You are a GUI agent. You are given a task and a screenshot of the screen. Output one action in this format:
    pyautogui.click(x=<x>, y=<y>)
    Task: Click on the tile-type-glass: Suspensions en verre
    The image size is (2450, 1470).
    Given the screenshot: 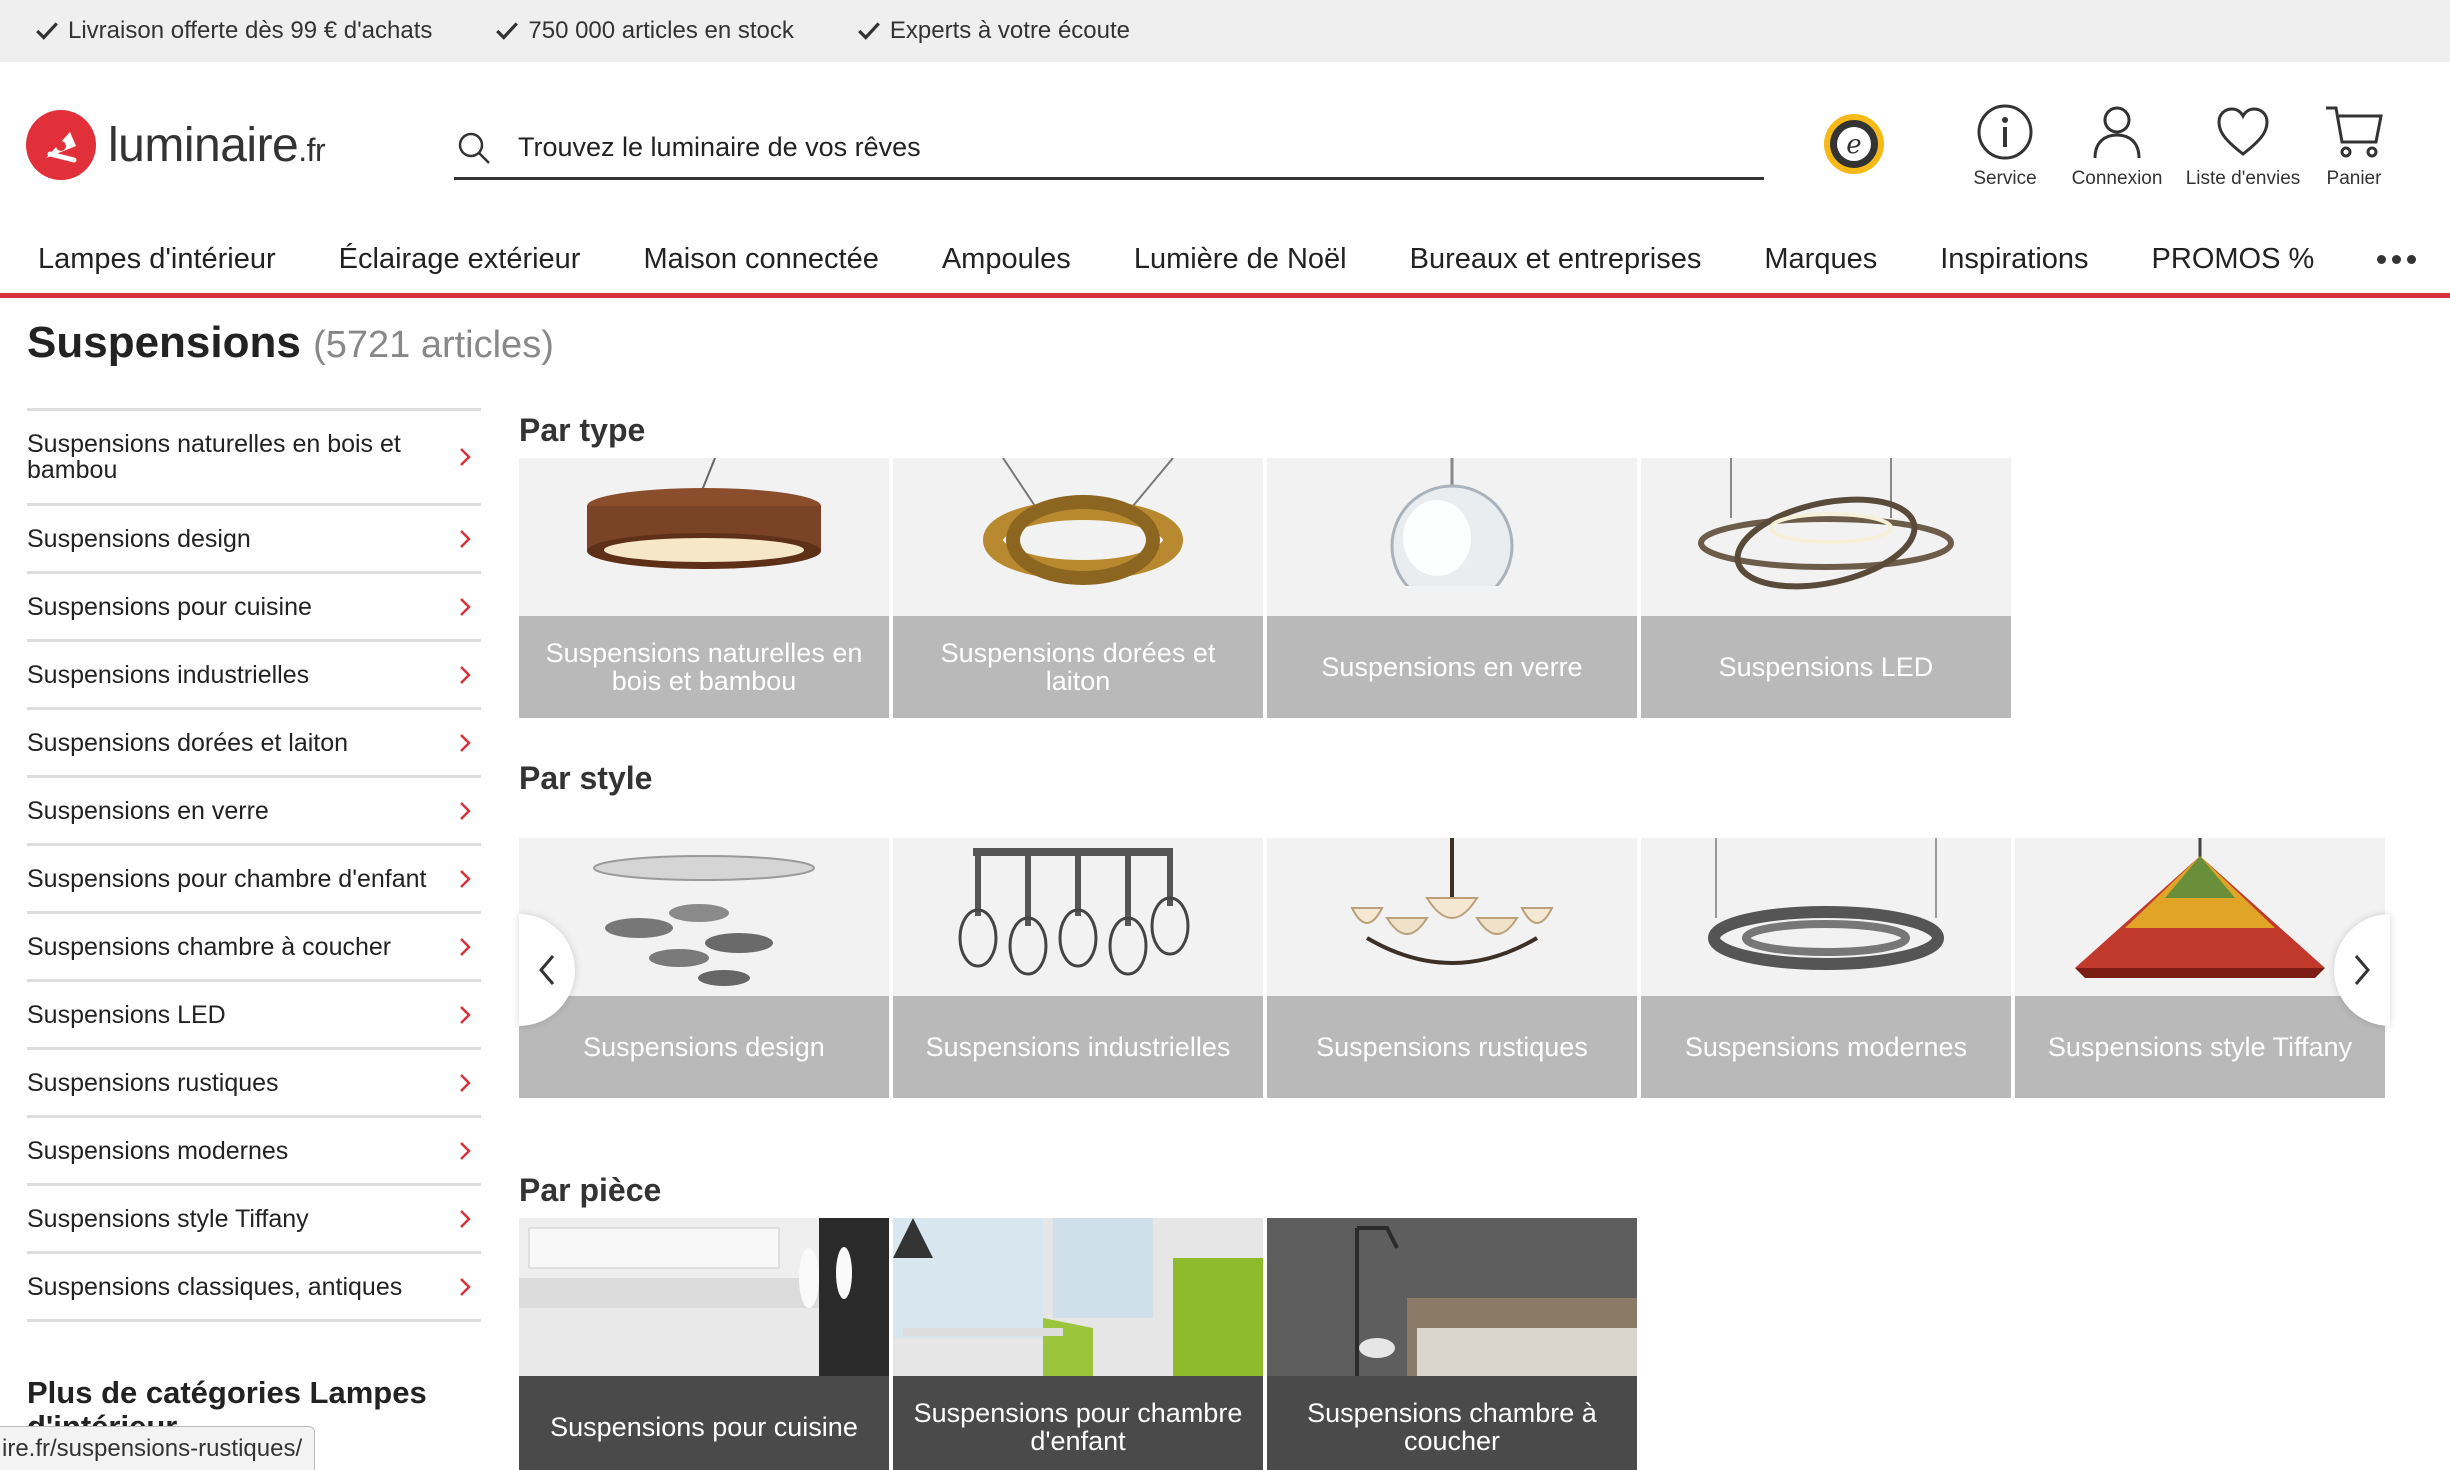 What is the action you would take?
    pyautogui.click(x=1452, y=588)
    